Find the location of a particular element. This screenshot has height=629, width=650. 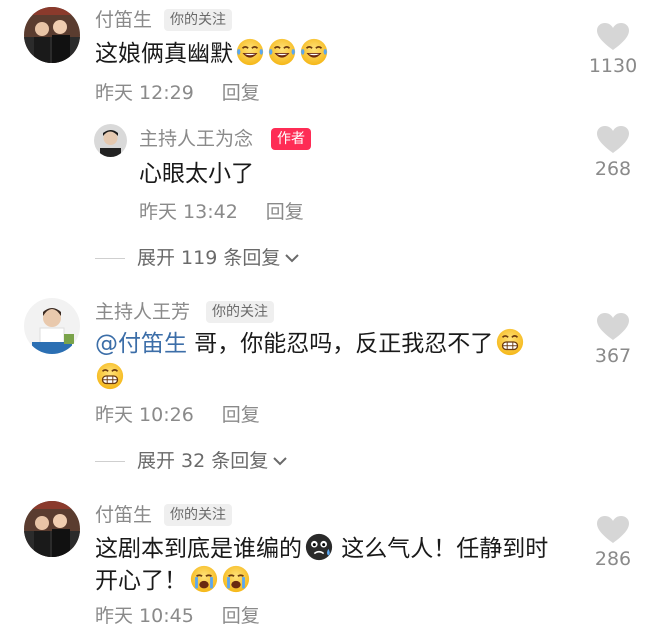

comment-meta: 昨天 12:29 回复 is located at coordinates (177, 93).